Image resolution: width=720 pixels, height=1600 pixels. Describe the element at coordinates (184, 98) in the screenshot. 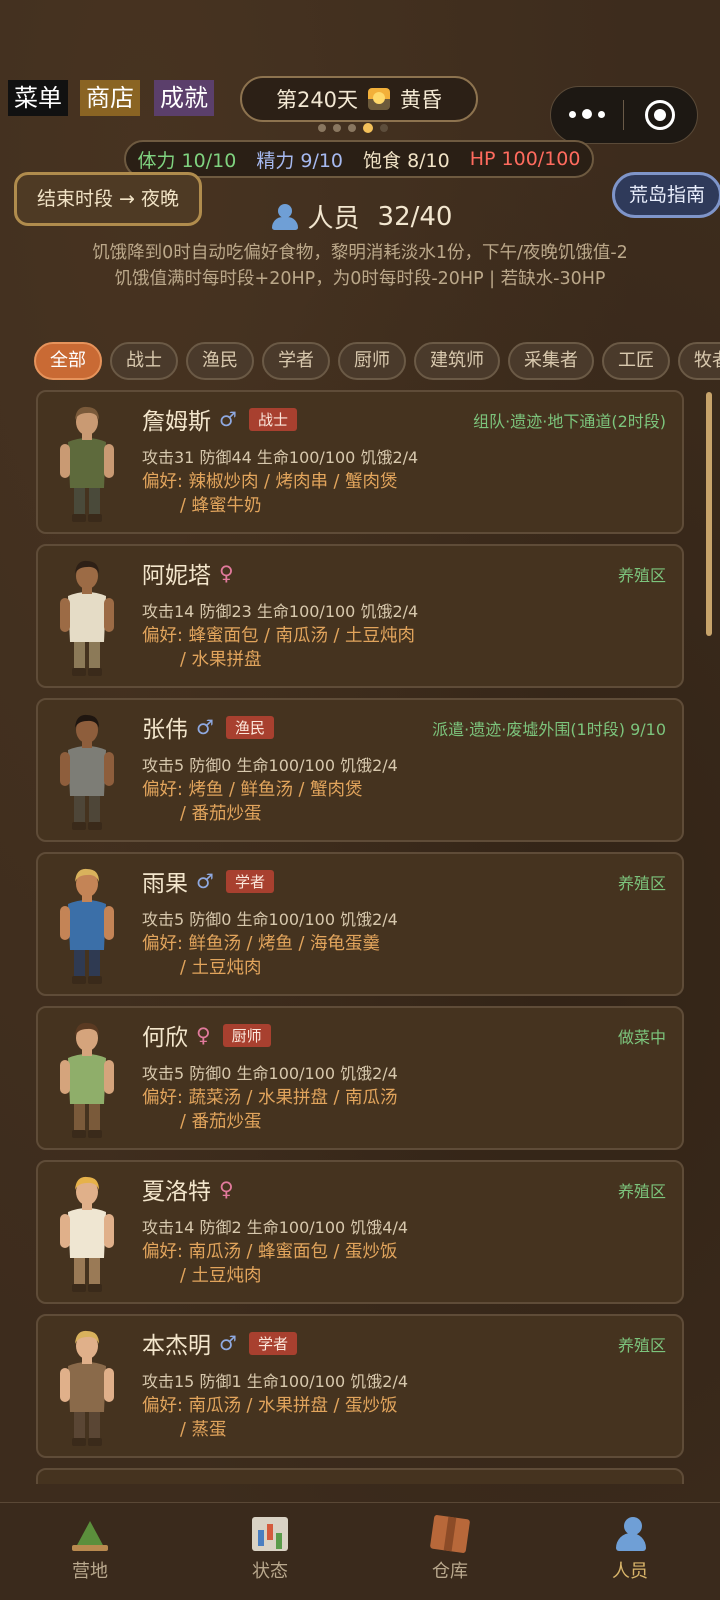

I see `achievements-button: 成就` at that location.